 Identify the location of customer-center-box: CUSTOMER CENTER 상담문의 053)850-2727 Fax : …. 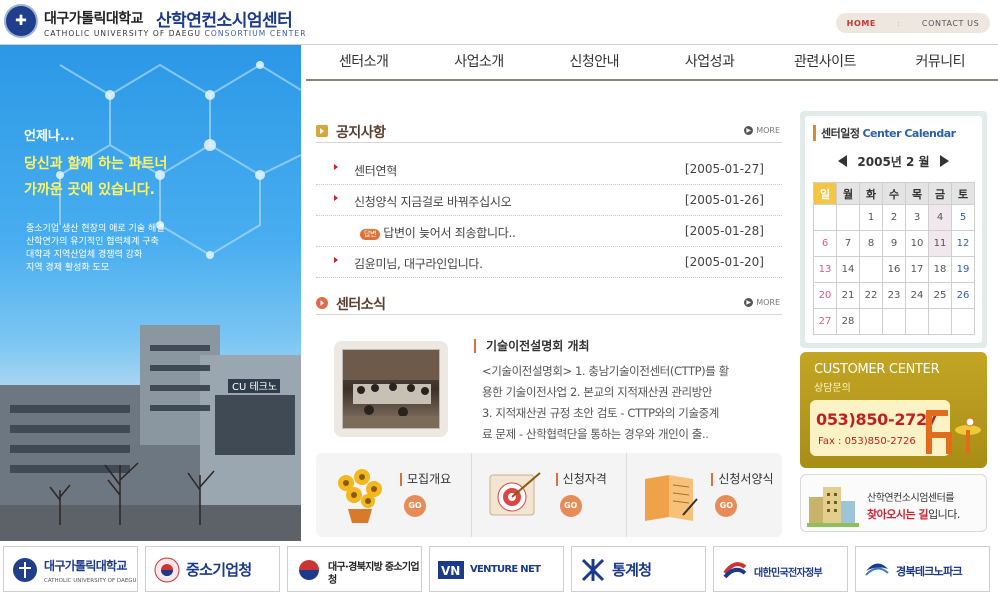
(893, 410).